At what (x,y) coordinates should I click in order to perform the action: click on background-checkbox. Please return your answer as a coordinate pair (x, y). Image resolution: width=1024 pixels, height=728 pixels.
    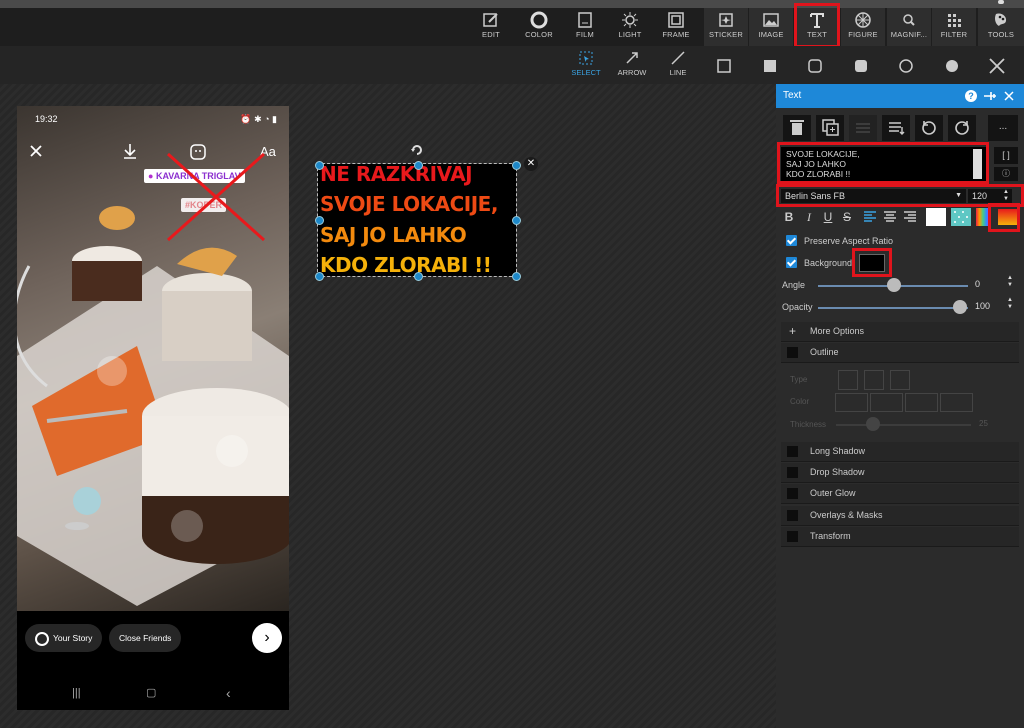
    Looking at the image, I should click on (791, 262).